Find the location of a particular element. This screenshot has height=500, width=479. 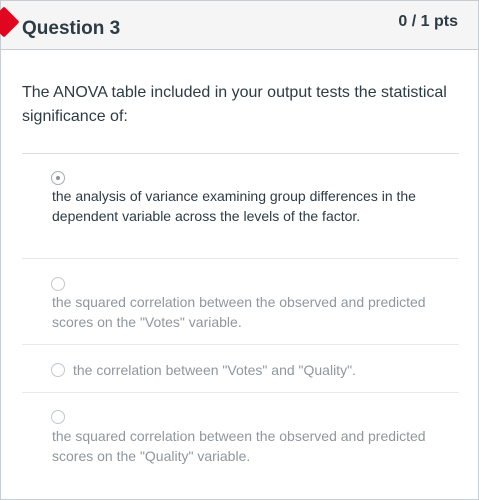

incorrect-flag-icon is located at coordinates (10, 22).